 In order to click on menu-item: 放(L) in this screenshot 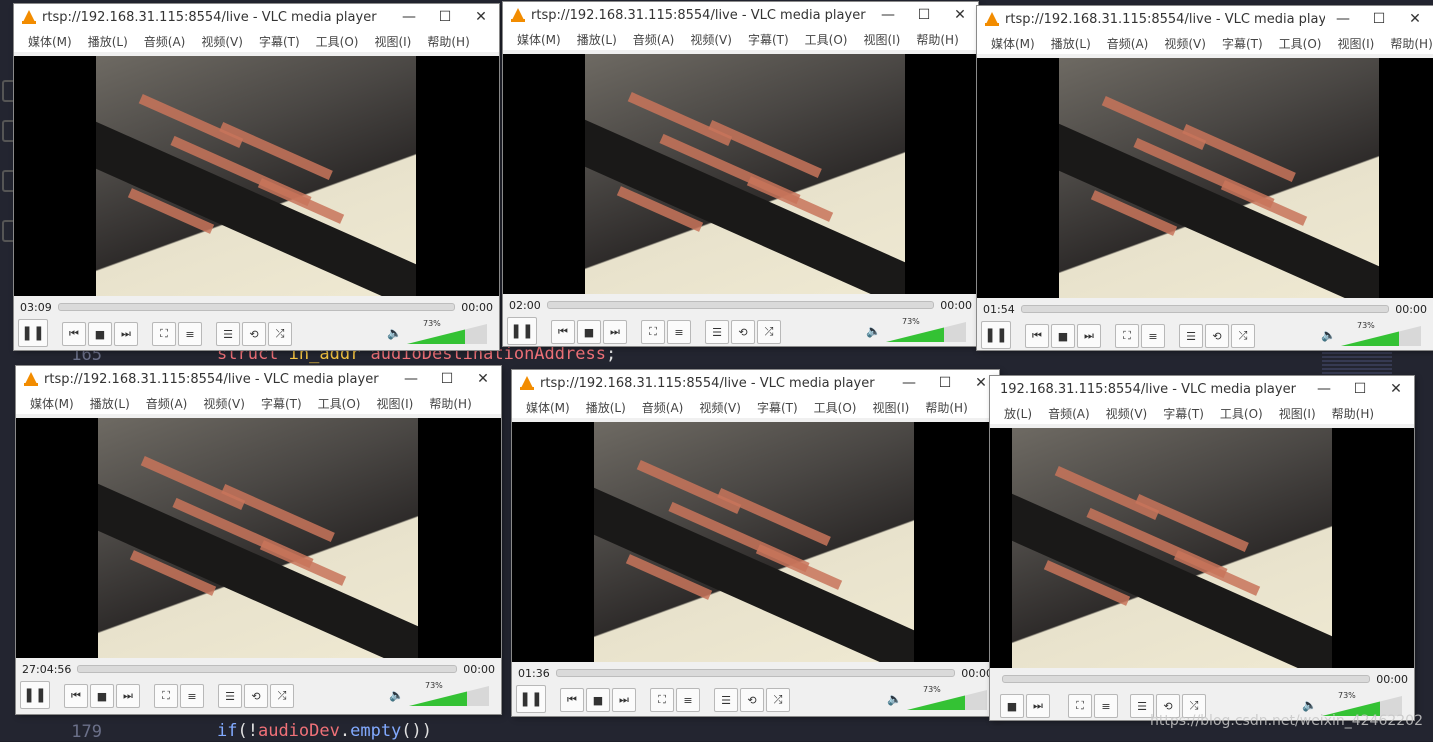, I will do `click(1018, 413)`.